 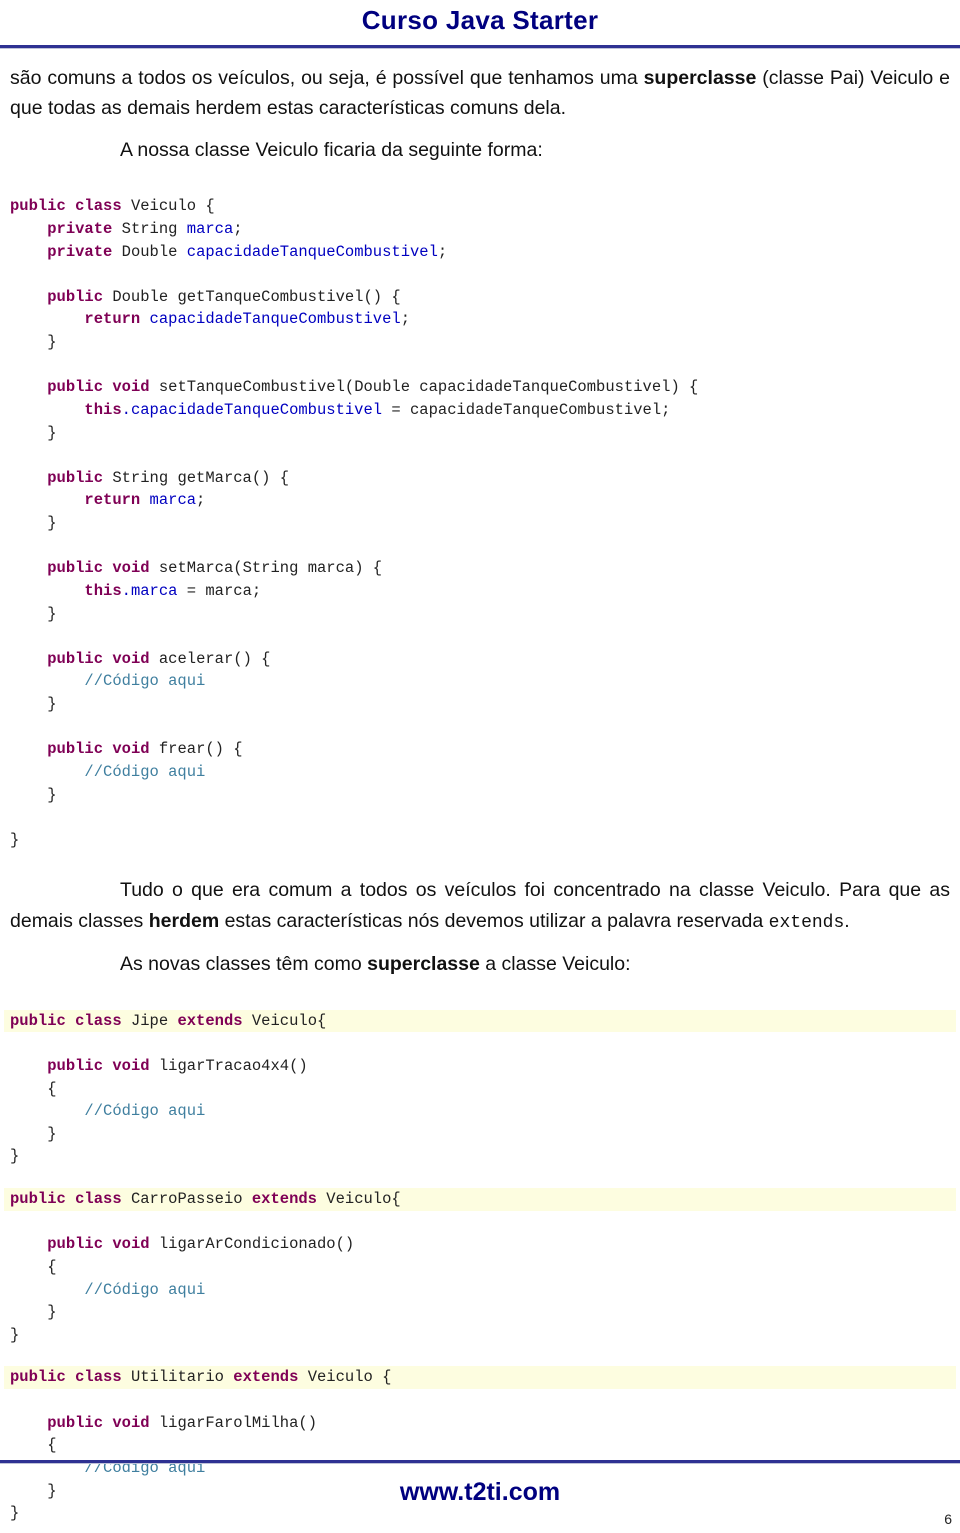 What do you see at coordinates (555, 964) in the screenshot?
I see `paragraph-superclasse-part2: a classe Veiculo:` at bounding box center [555, 964].